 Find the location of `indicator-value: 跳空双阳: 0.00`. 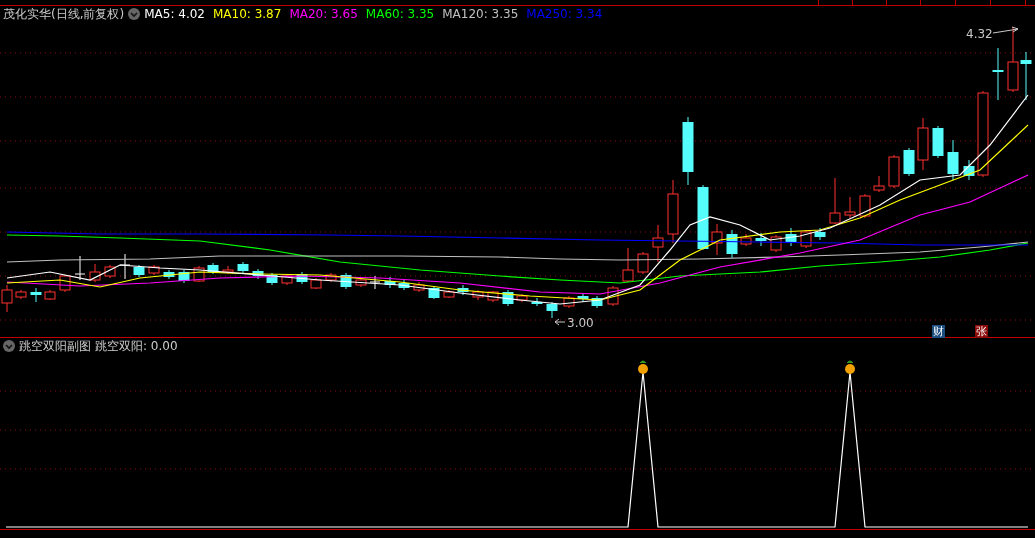

indicator-value: 跳空双阳: 0.00 is located at coordinates (136, 346).